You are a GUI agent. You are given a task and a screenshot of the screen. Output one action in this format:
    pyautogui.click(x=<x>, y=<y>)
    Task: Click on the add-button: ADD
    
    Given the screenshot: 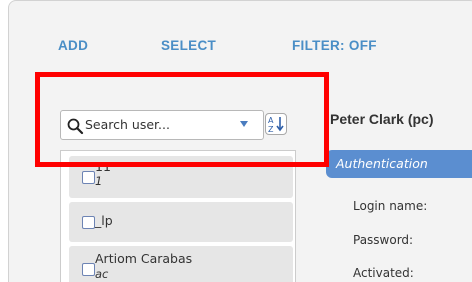 What is the action you would take?
    pyautogui.click(x=73, y=45)
    